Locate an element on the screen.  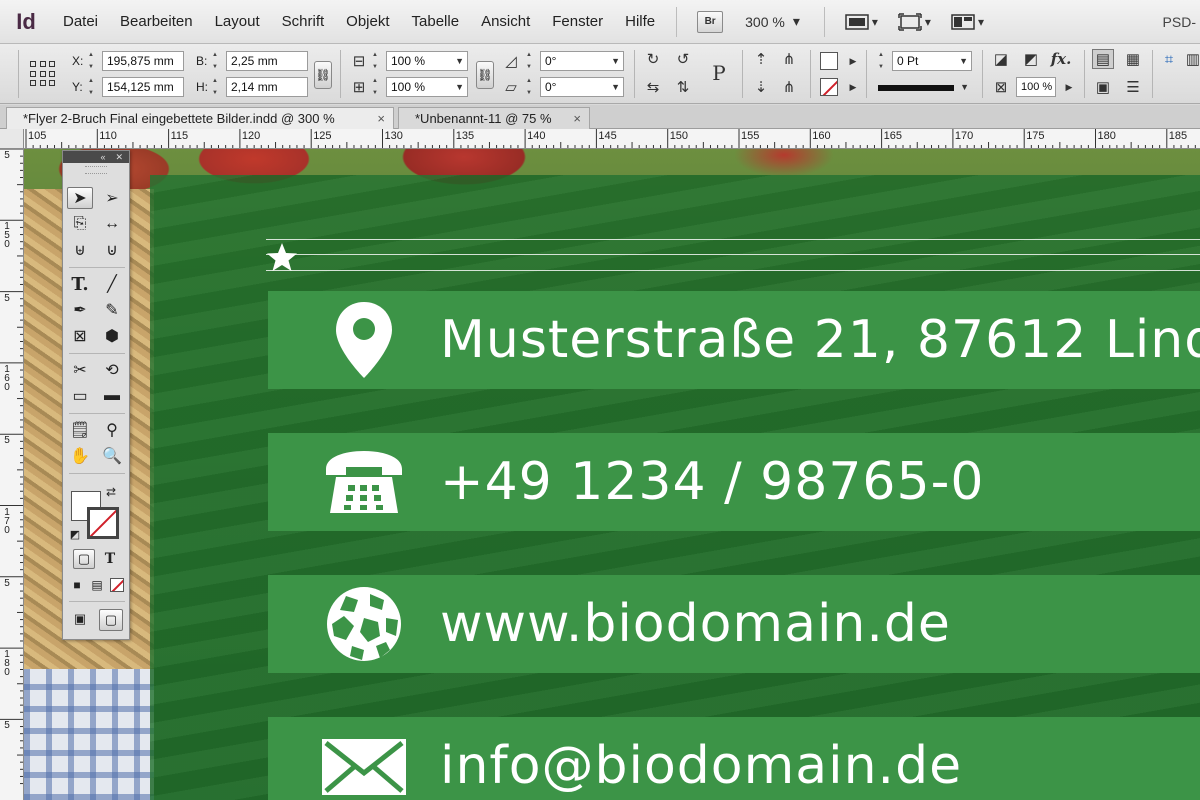
rotate-clockwise-icon: ↻ is located at coordinates (653, 59).